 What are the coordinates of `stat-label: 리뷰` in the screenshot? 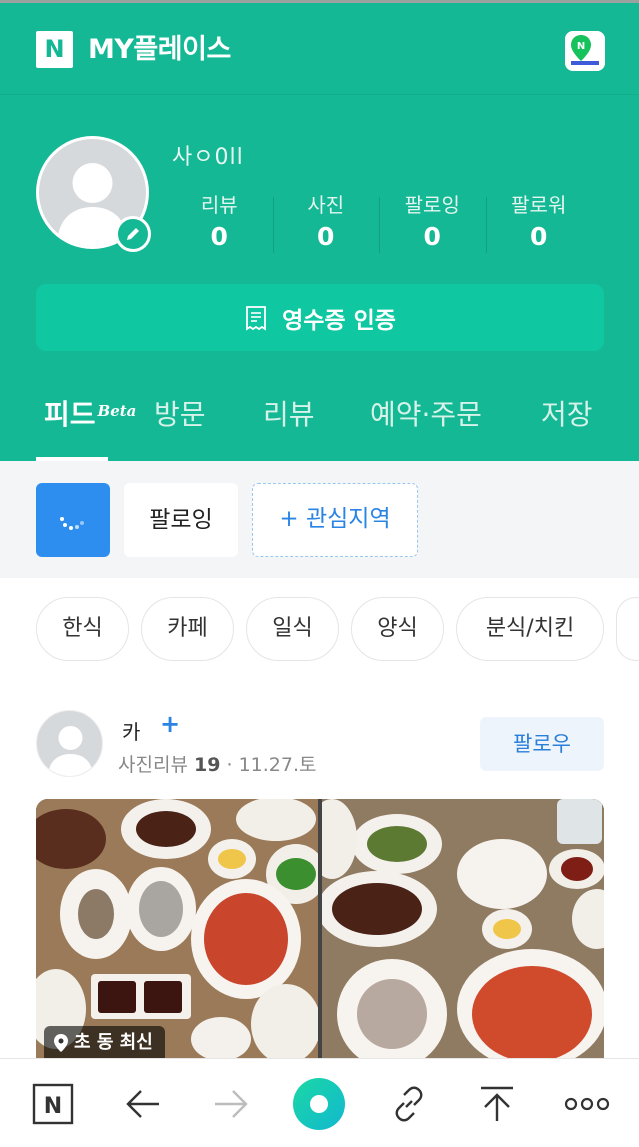 It's located at (219, 205).